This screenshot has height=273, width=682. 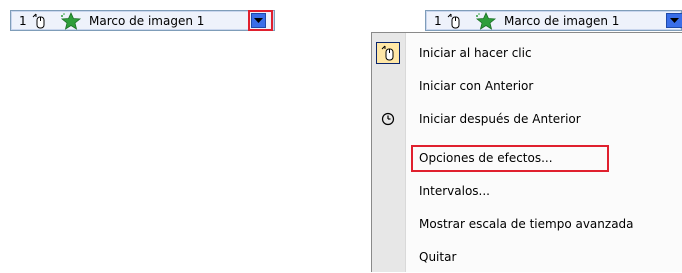 I want to click on menu-item-label: Mostrar escala de tiempo avanzada, so click(x=526, y=224).